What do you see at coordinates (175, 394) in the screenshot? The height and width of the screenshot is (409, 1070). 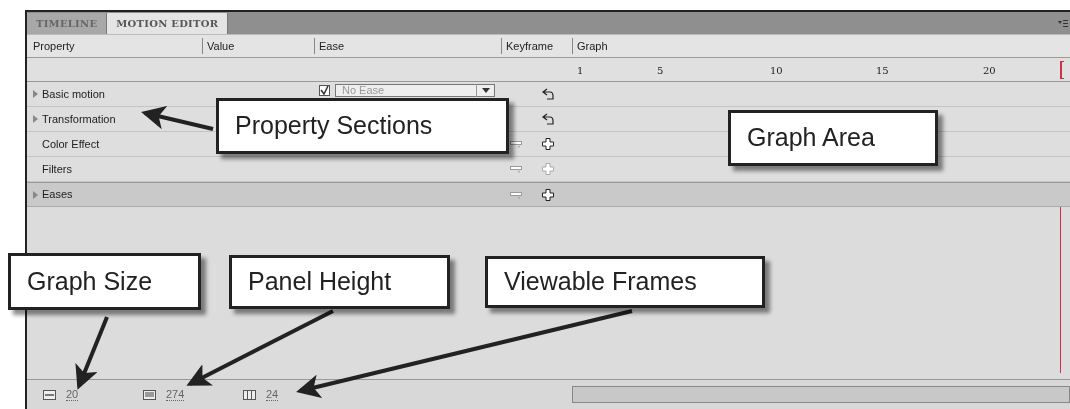 I see `scrub-value: 274` at bounding box center [175, 394].